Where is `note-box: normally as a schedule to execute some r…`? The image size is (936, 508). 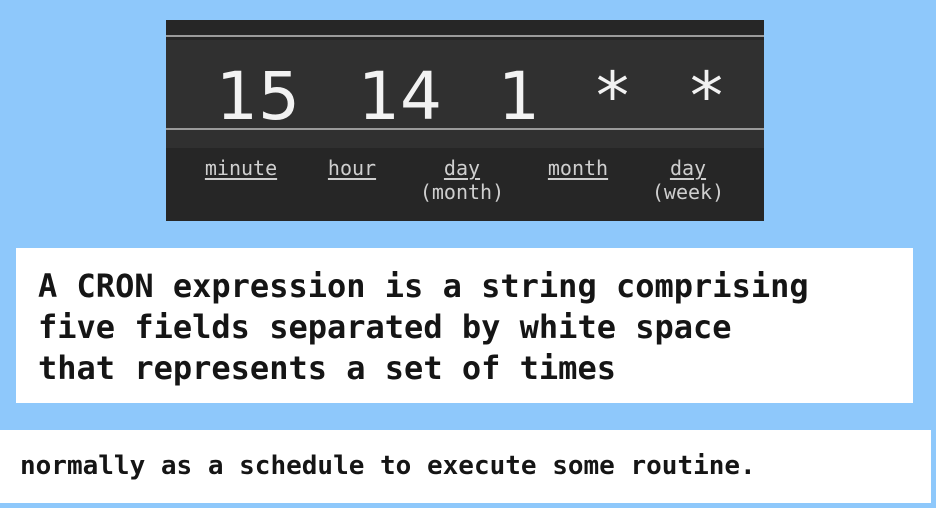
note-box: normally as a schedule to execute some r… is located at coordinates (465, 466).